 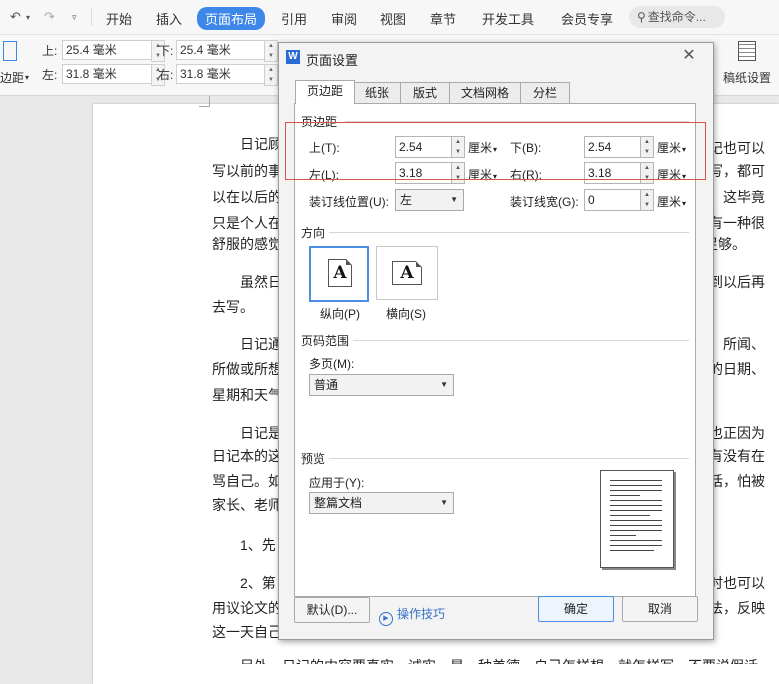 I want to click on unit-dropdown-icon: ▾, so click(x=684, y=203).